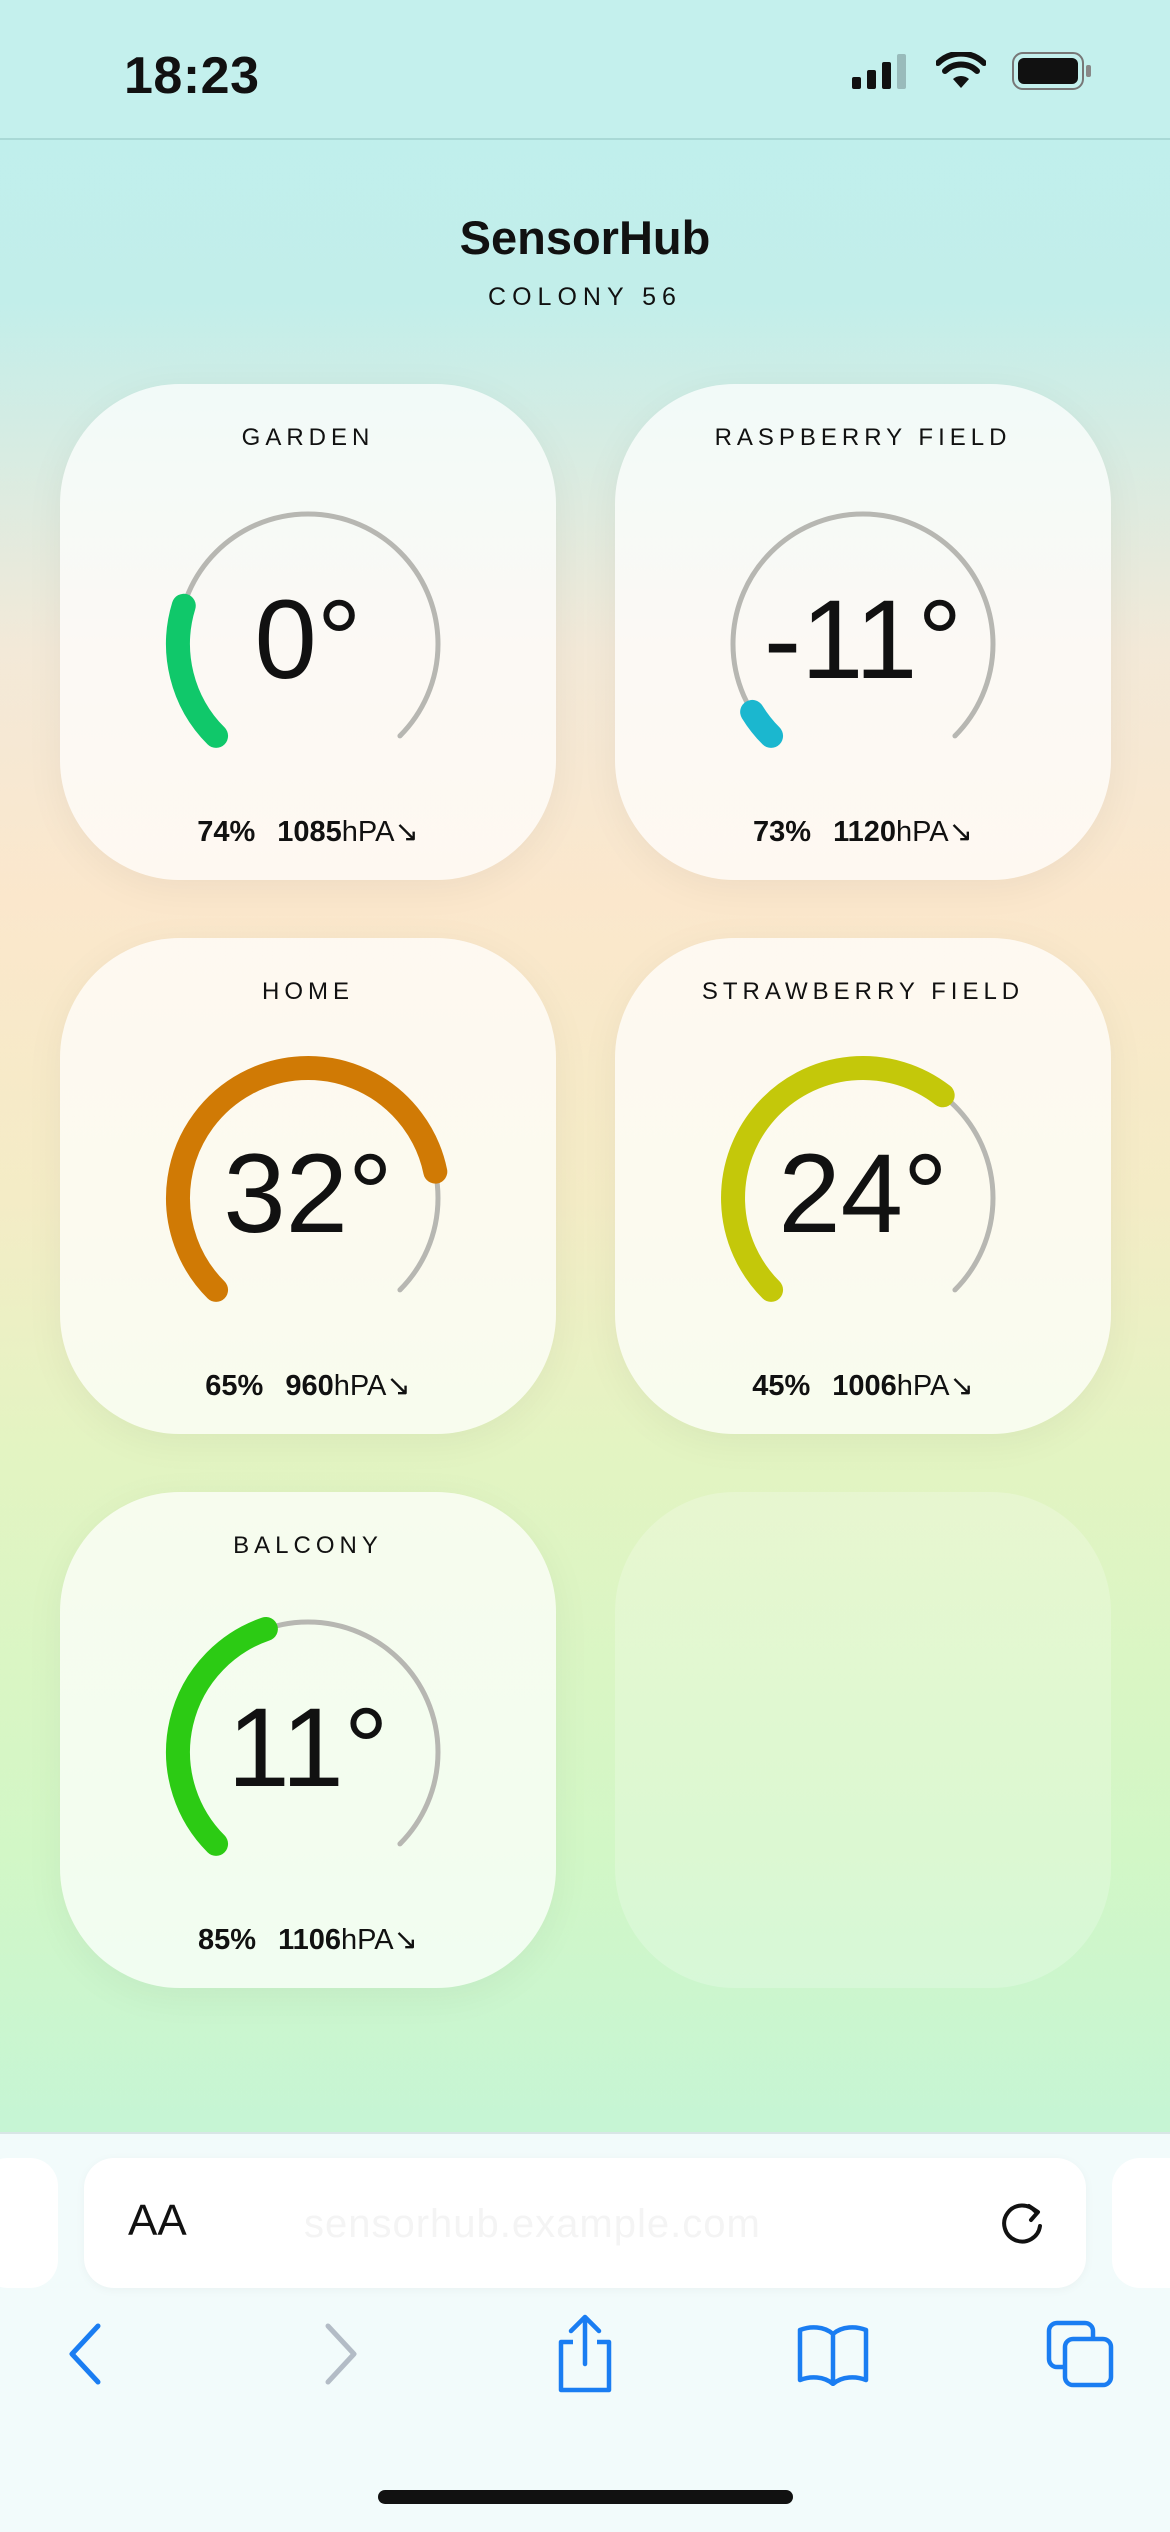 This screenshot has width=1170, height=2532. I want to click on pressure-value: 960, so click(309, 1386).